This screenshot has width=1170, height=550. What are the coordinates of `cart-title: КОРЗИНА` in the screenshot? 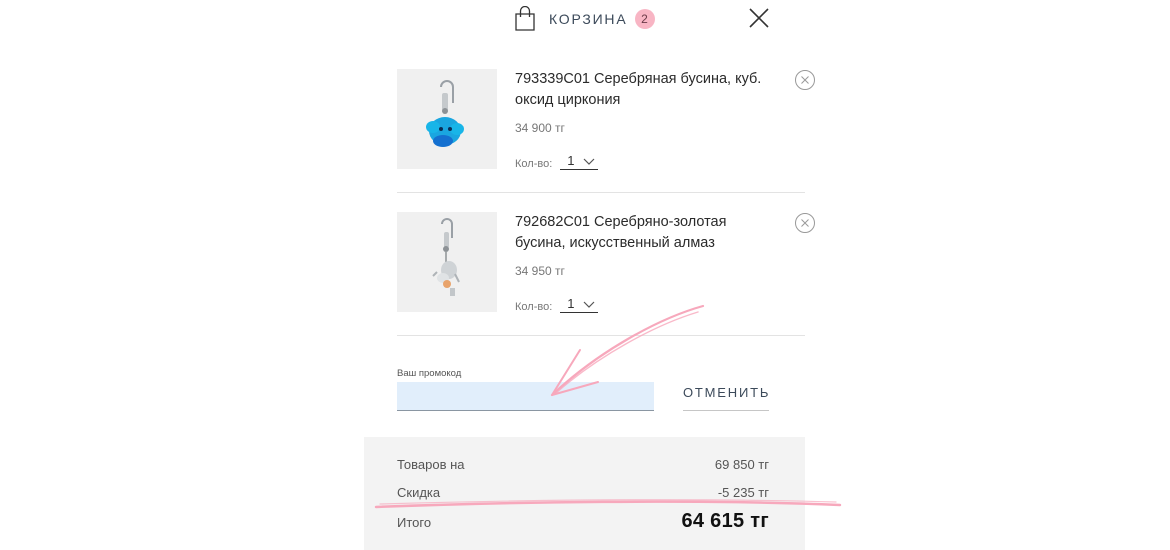 It's located at (588, 19).